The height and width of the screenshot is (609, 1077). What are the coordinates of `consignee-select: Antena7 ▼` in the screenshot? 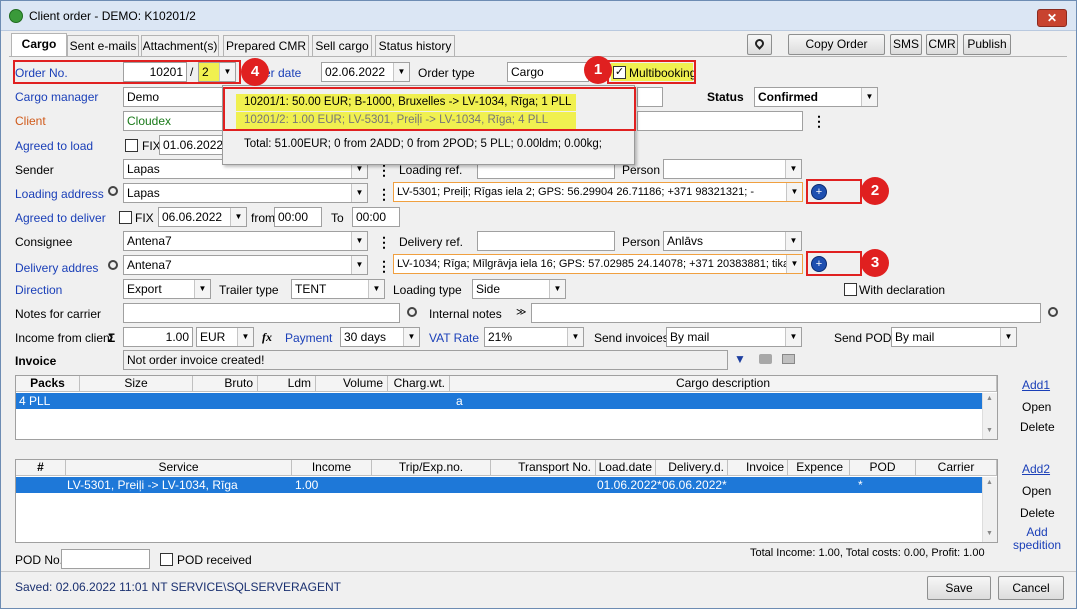 It's located at (245, 241).